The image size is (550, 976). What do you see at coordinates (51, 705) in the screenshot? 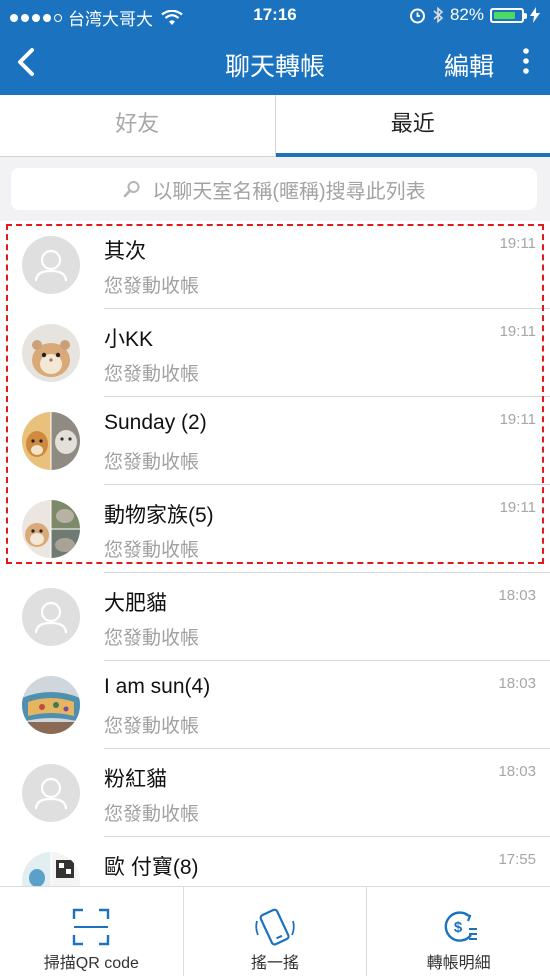
I see `mural-avatar` at bounding box center [51, 705].